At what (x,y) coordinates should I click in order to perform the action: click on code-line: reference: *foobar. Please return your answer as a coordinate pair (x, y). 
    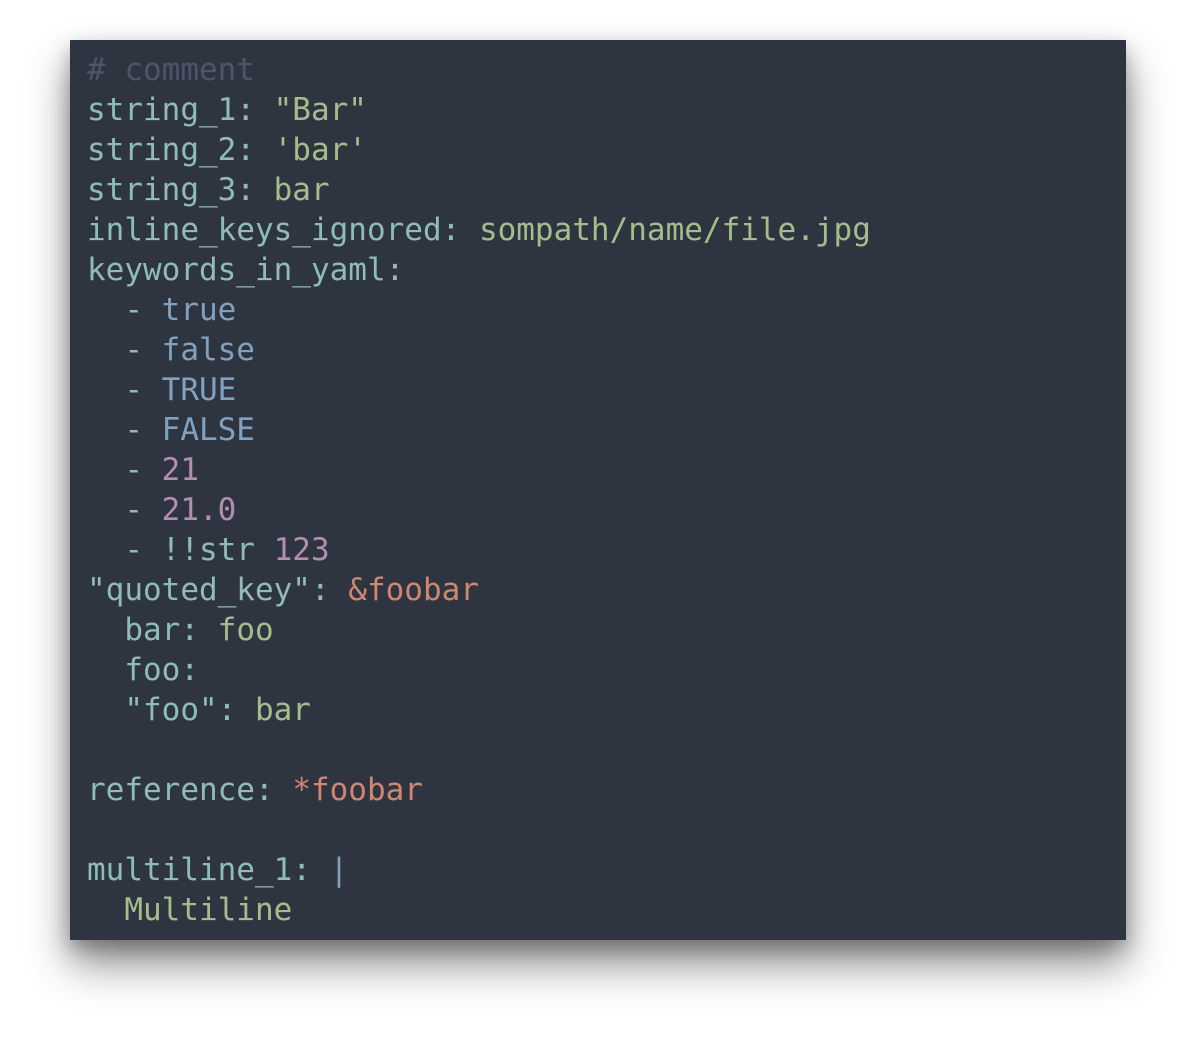
    Looking at the image, I should click on (479, 790).